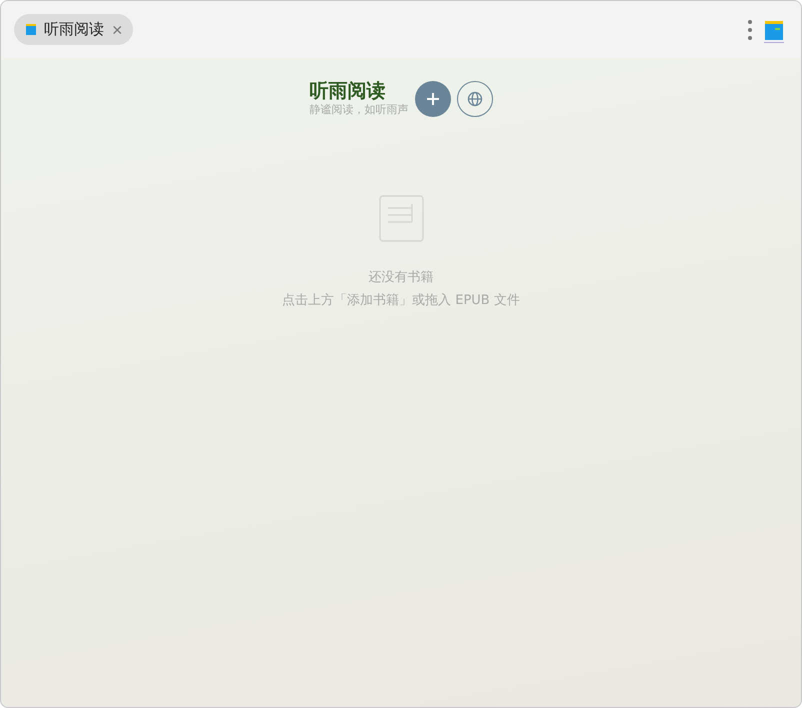 The width and height of the screenshot is (802, 708). I want to click on more-icon, so click(750, 29).